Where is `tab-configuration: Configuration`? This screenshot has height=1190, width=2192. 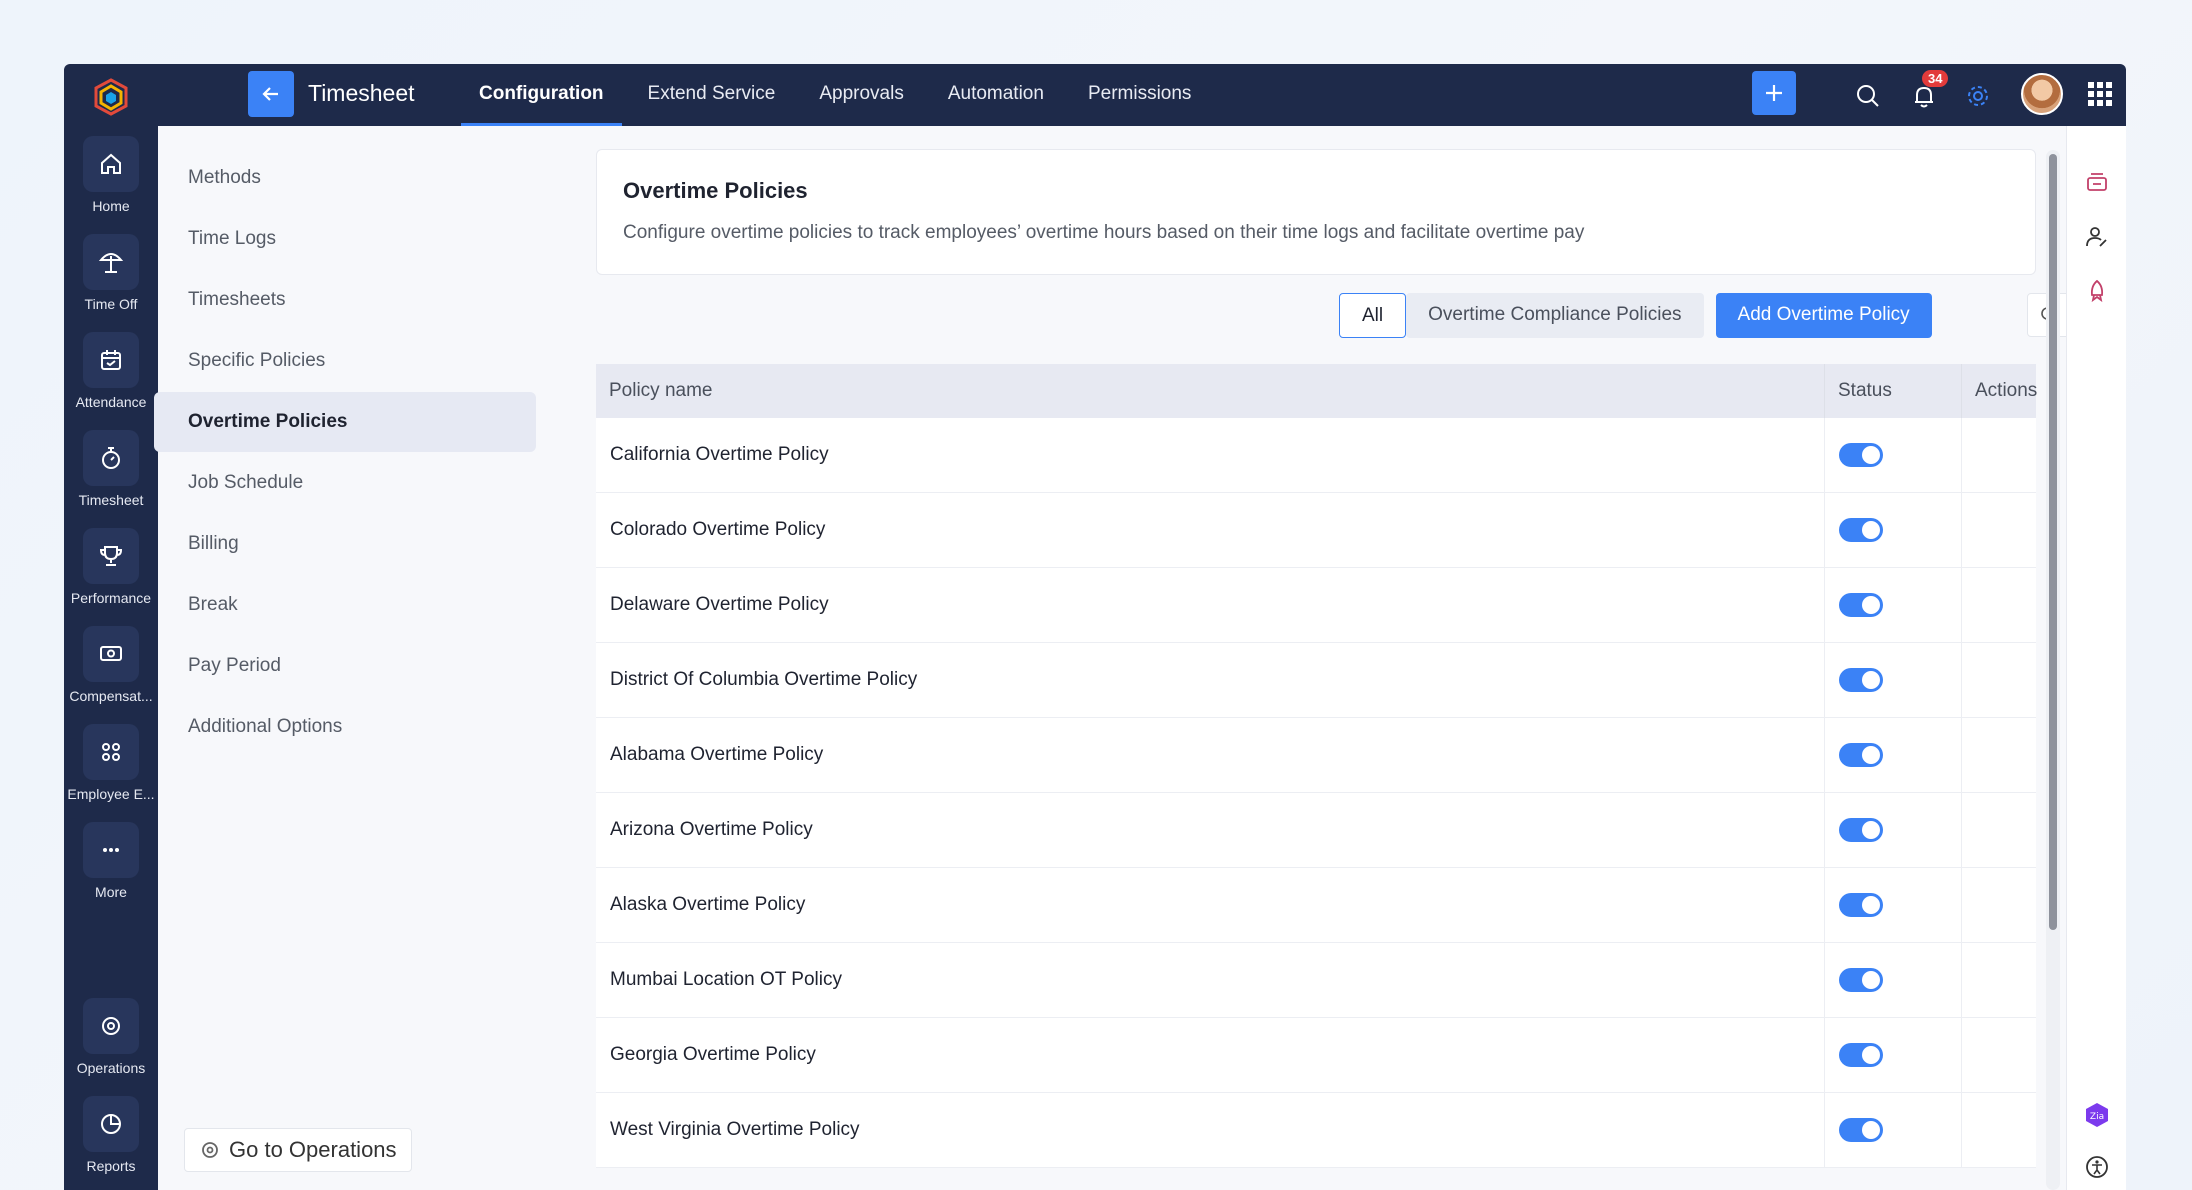
tab-configuration: Configuration is located at coordinates (541, 95).